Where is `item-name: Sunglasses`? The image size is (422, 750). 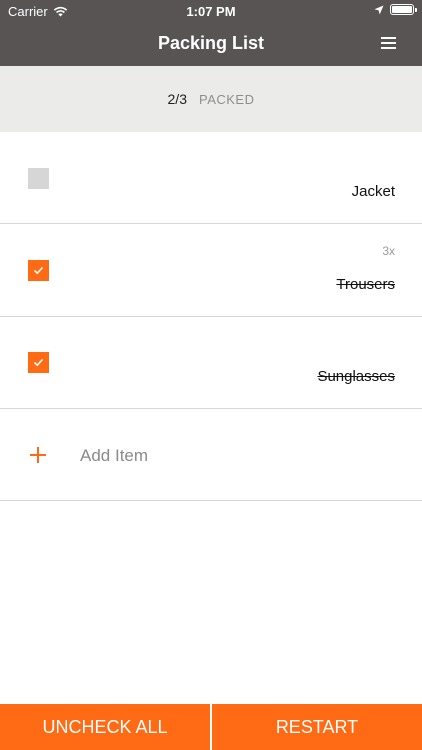 item-name: Sunglasses is located at coordinates (356, 376).